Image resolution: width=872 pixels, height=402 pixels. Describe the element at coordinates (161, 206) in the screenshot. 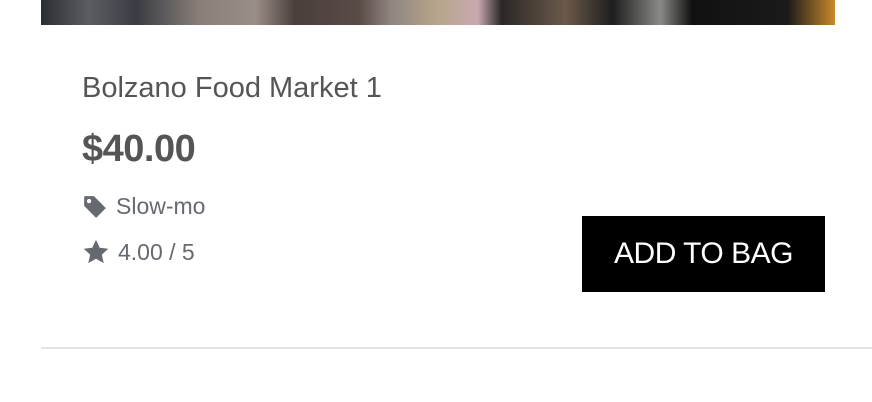

I see `tag-label: Slow-mo` at that location.